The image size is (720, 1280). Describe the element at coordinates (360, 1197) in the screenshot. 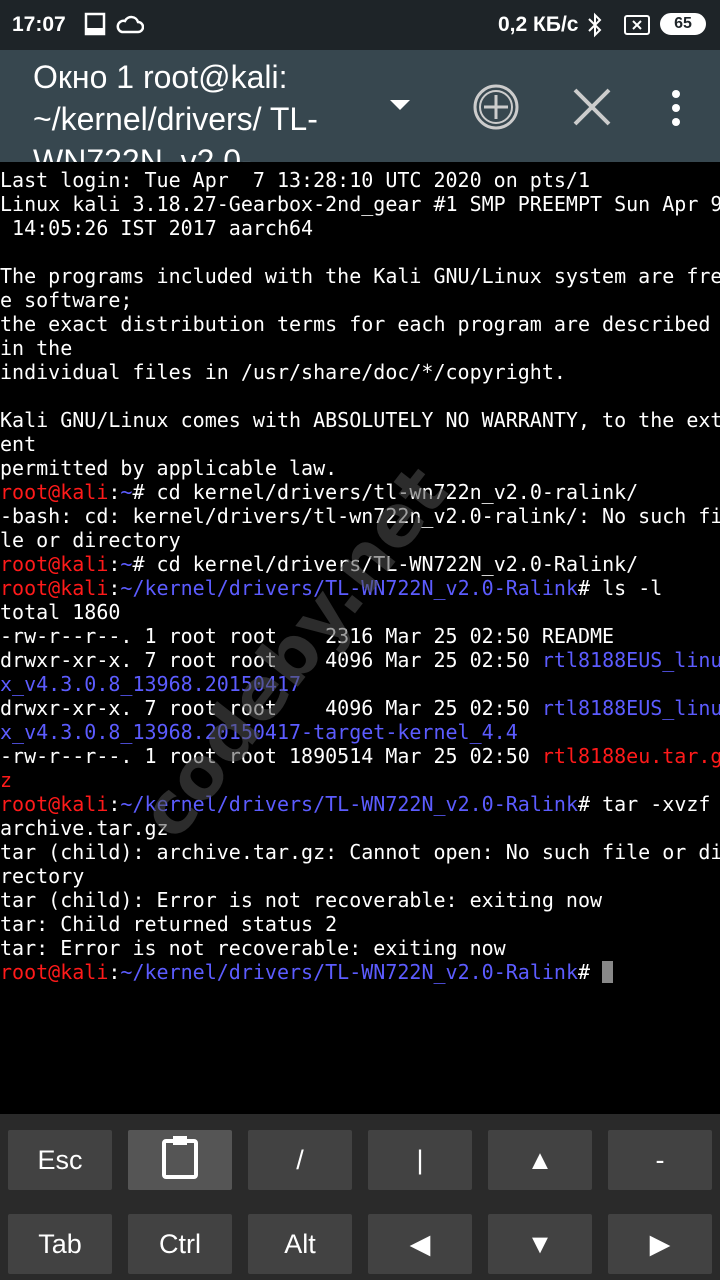

I see `extra-keys-bar: Esc / | ▲ - Tab Ctrl Alt ◀ ▼ ▶` at that location.